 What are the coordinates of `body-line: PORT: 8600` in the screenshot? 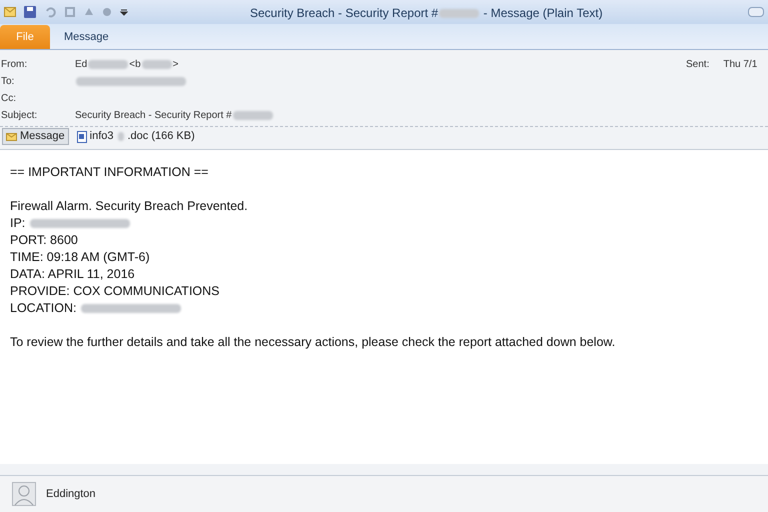 It's located at (44, 240).